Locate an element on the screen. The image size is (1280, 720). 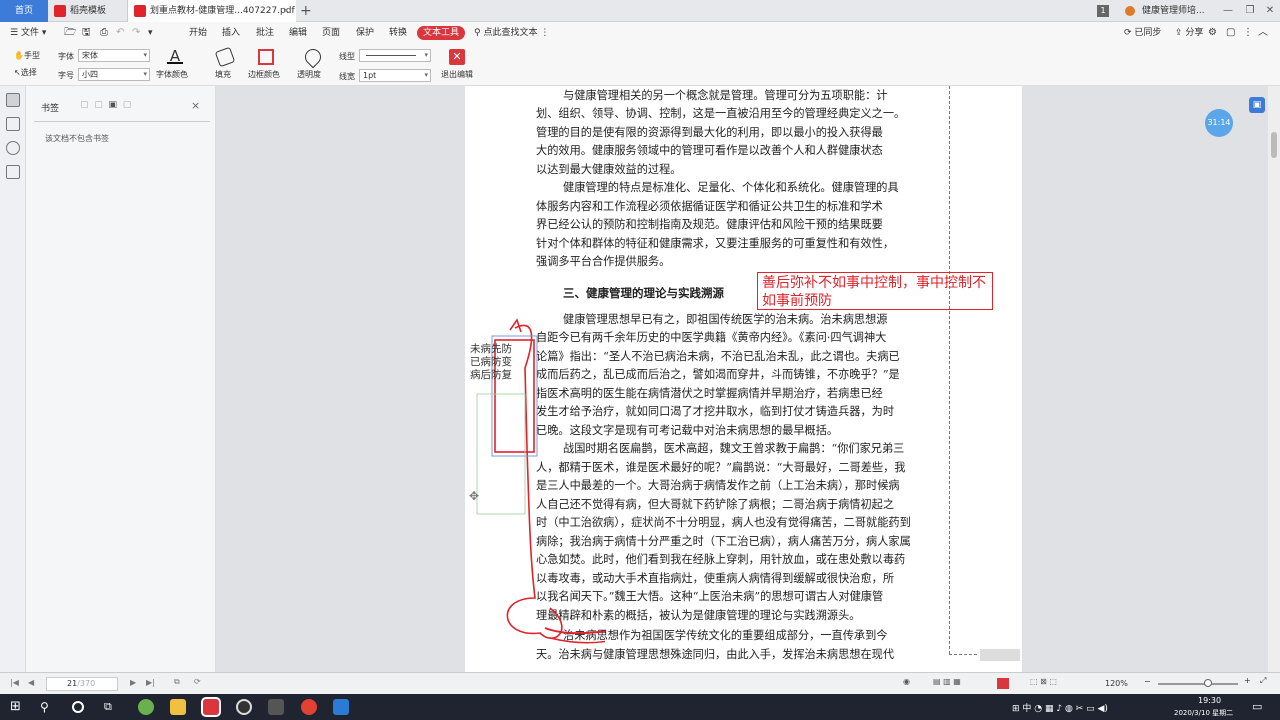
zoom-slider is located at coordinates (1198, 683).